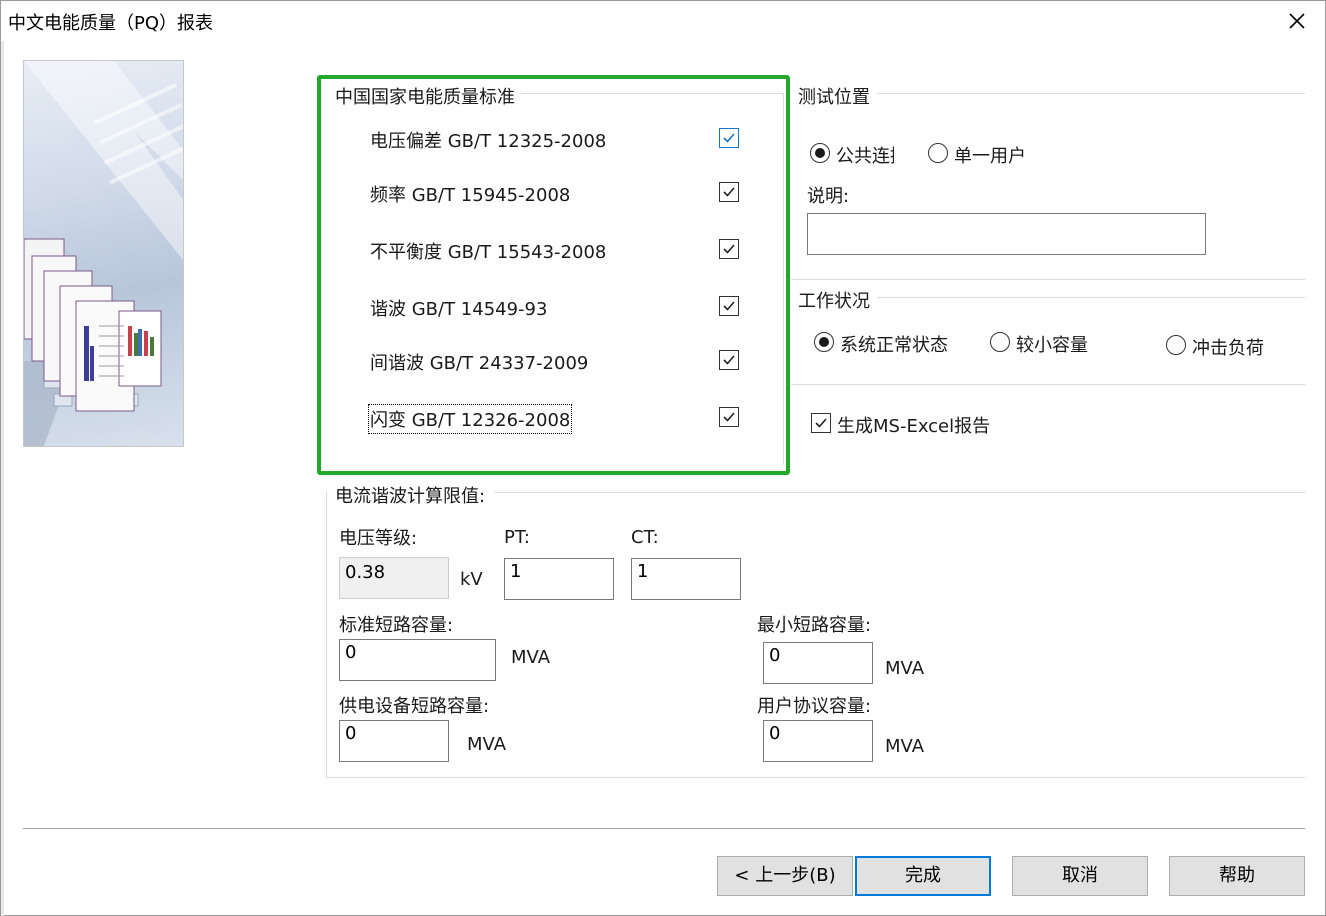  Describe the element at coordinates (938, 153) in the screenshot. I see `location-radio-single-user` at that location.